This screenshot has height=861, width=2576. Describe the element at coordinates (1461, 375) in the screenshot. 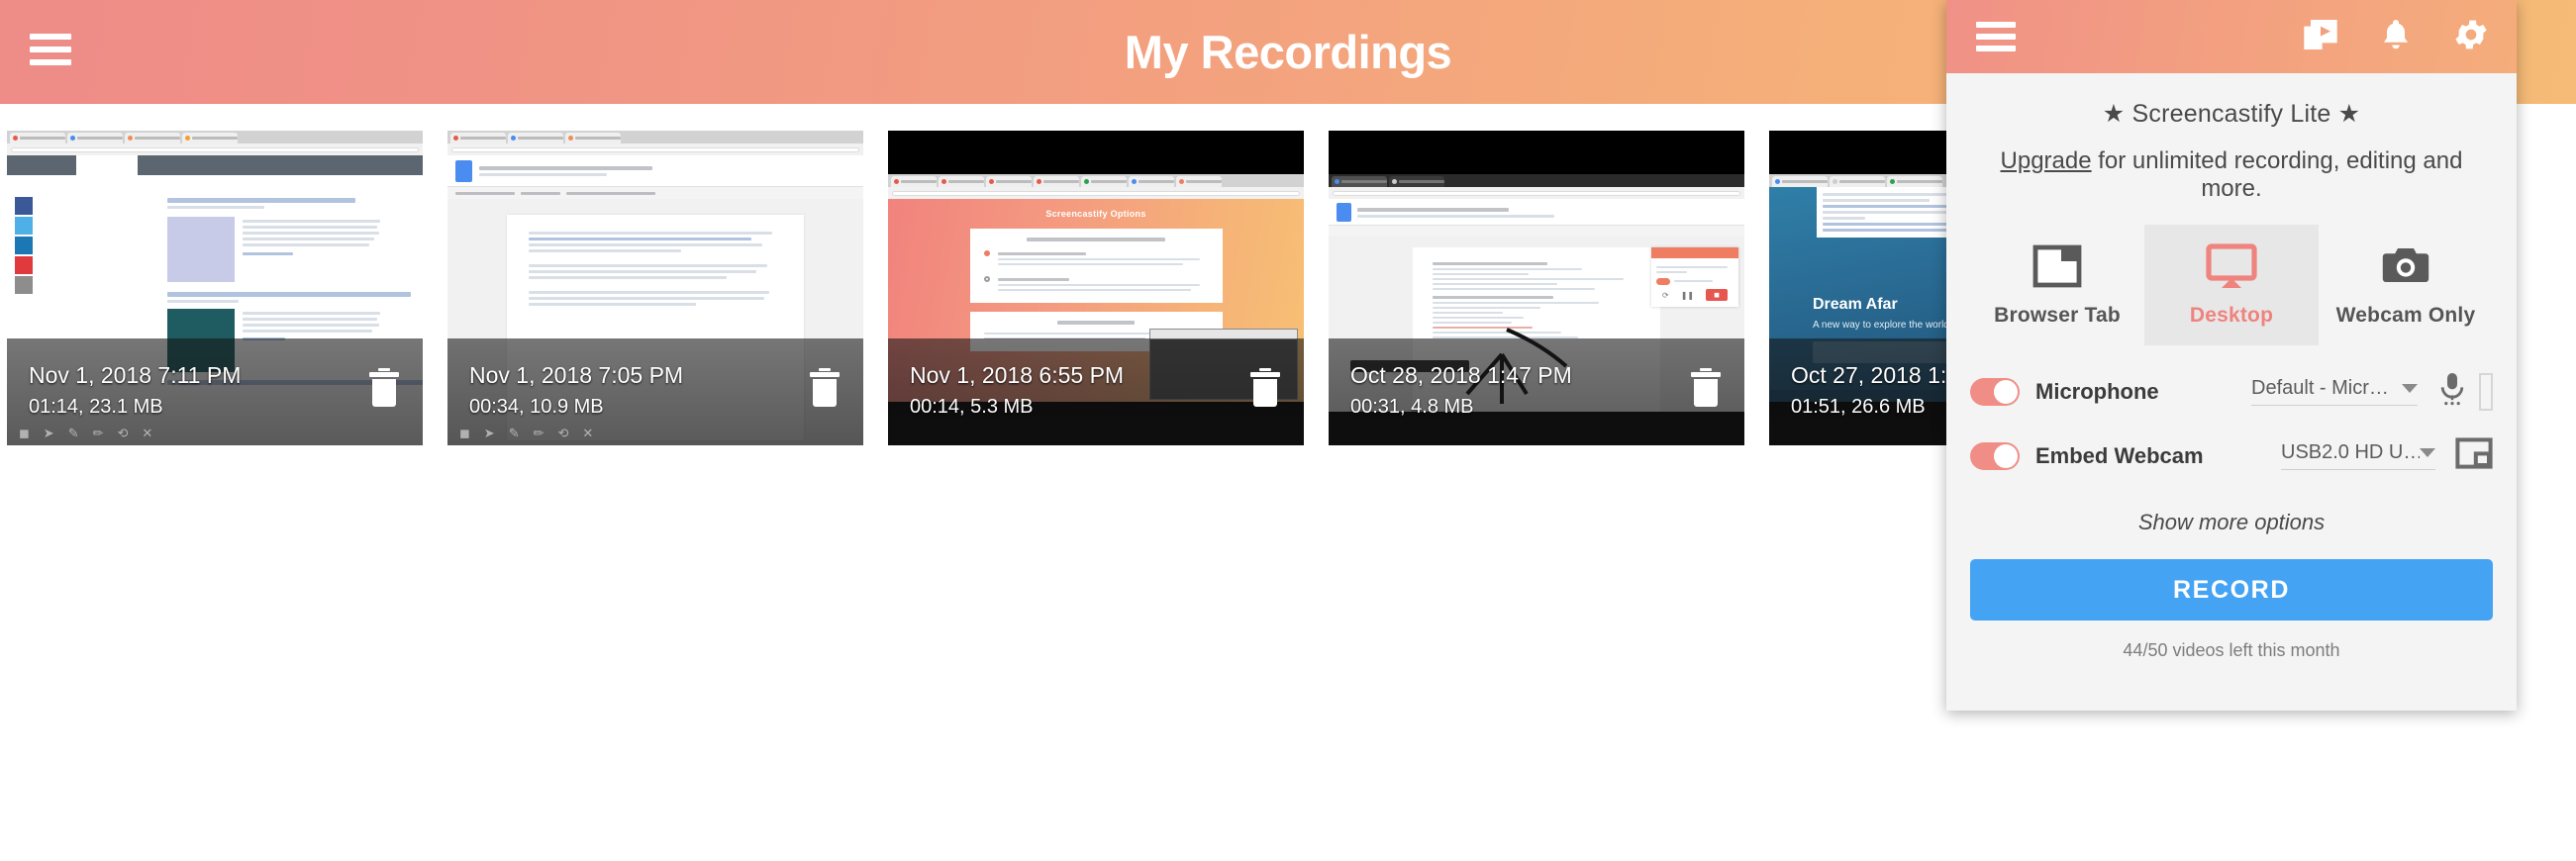

I see `recording-date: Oct 28, 2018 1:47 PM` at that location.